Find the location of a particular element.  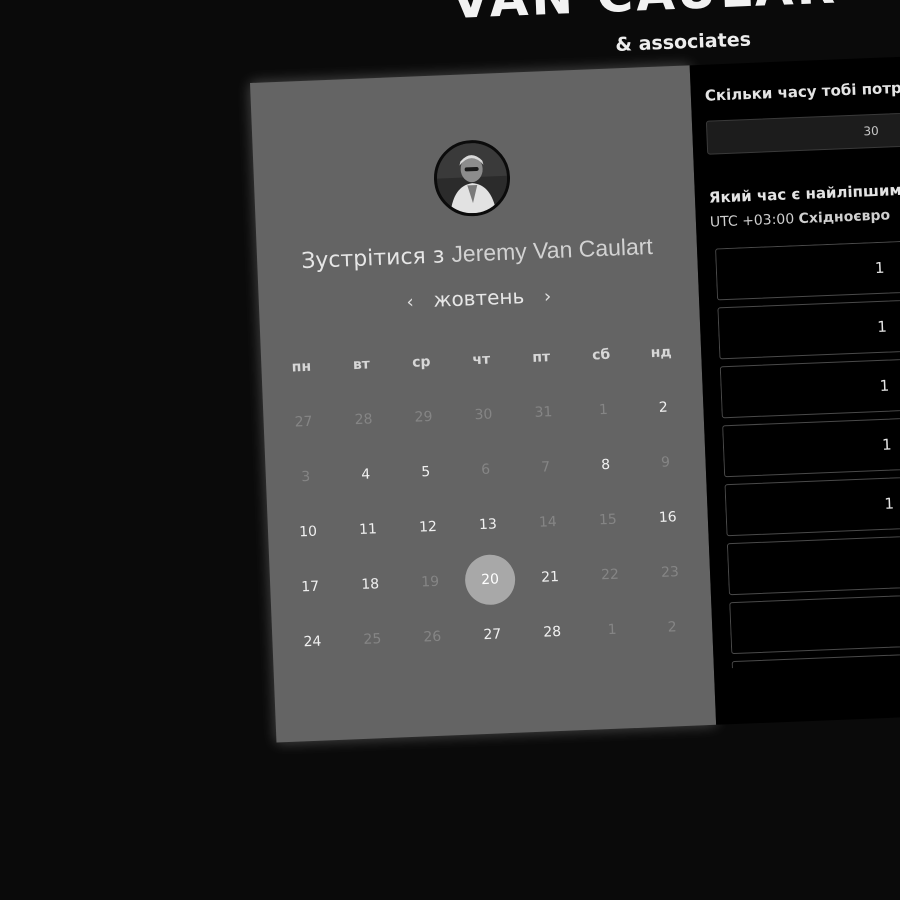

timezone-selector: UTC +03:00 Східноєвро is located at coordinates (800, 218).